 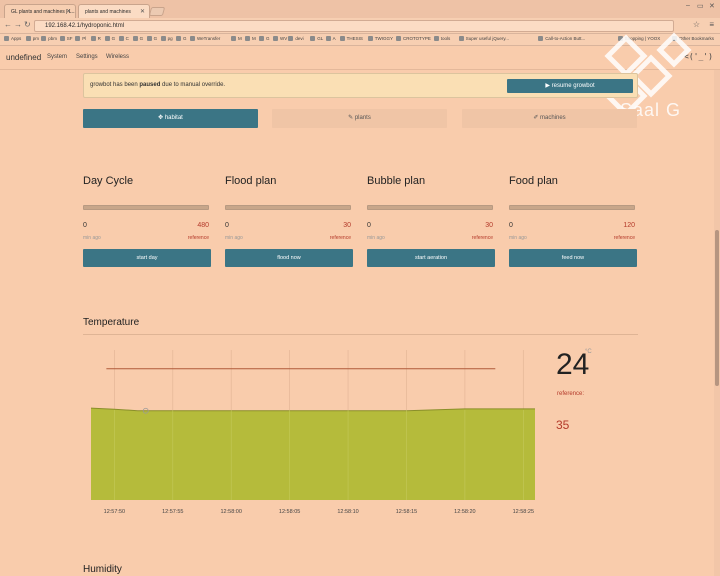 I want to click on card-title: Flood plan, so click(x=251, y=181).